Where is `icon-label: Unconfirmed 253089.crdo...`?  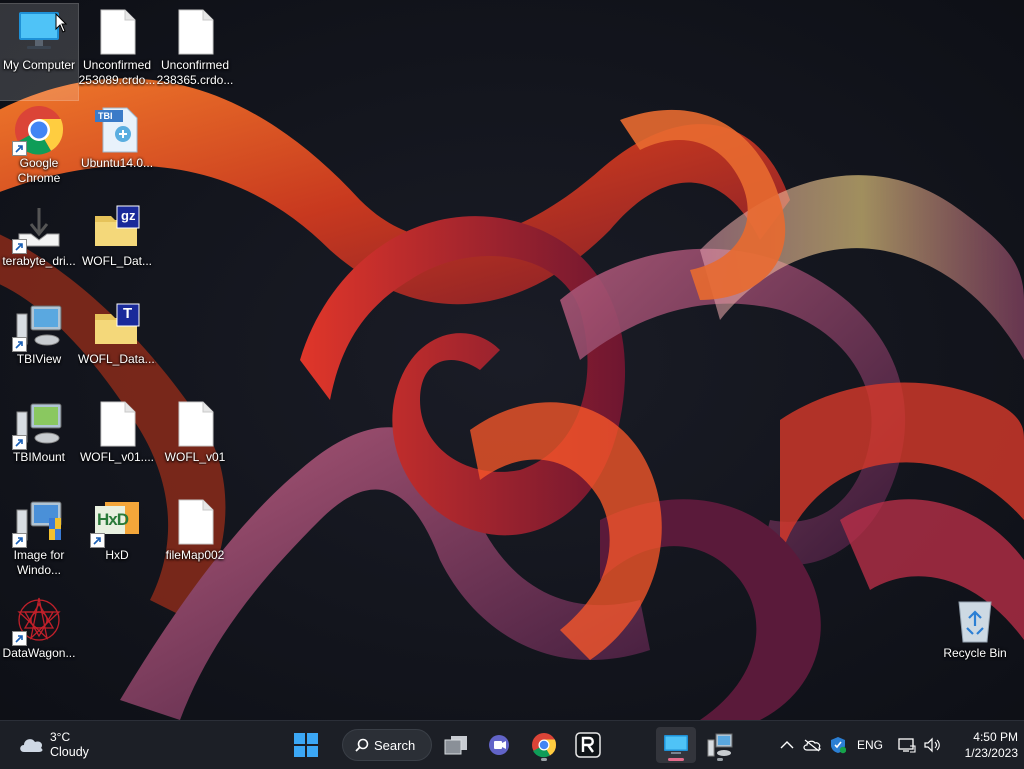
icon-label: Unconfirmed 253089.crdo... is located at coordinates (117, 72).